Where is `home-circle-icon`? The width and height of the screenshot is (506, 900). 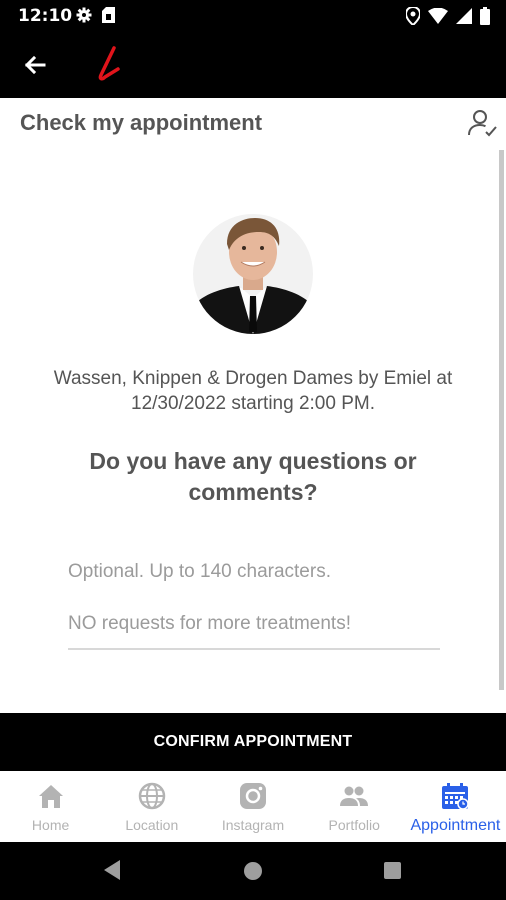 home-circle-icon is located at coordinates (253, 871).